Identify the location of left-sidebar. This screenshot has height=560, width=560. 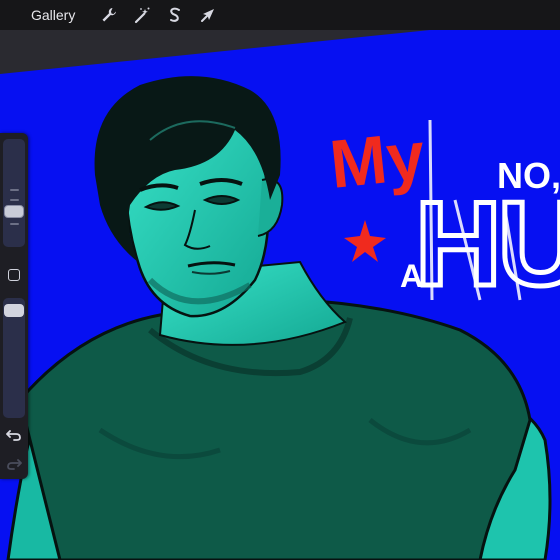
(14, 306).